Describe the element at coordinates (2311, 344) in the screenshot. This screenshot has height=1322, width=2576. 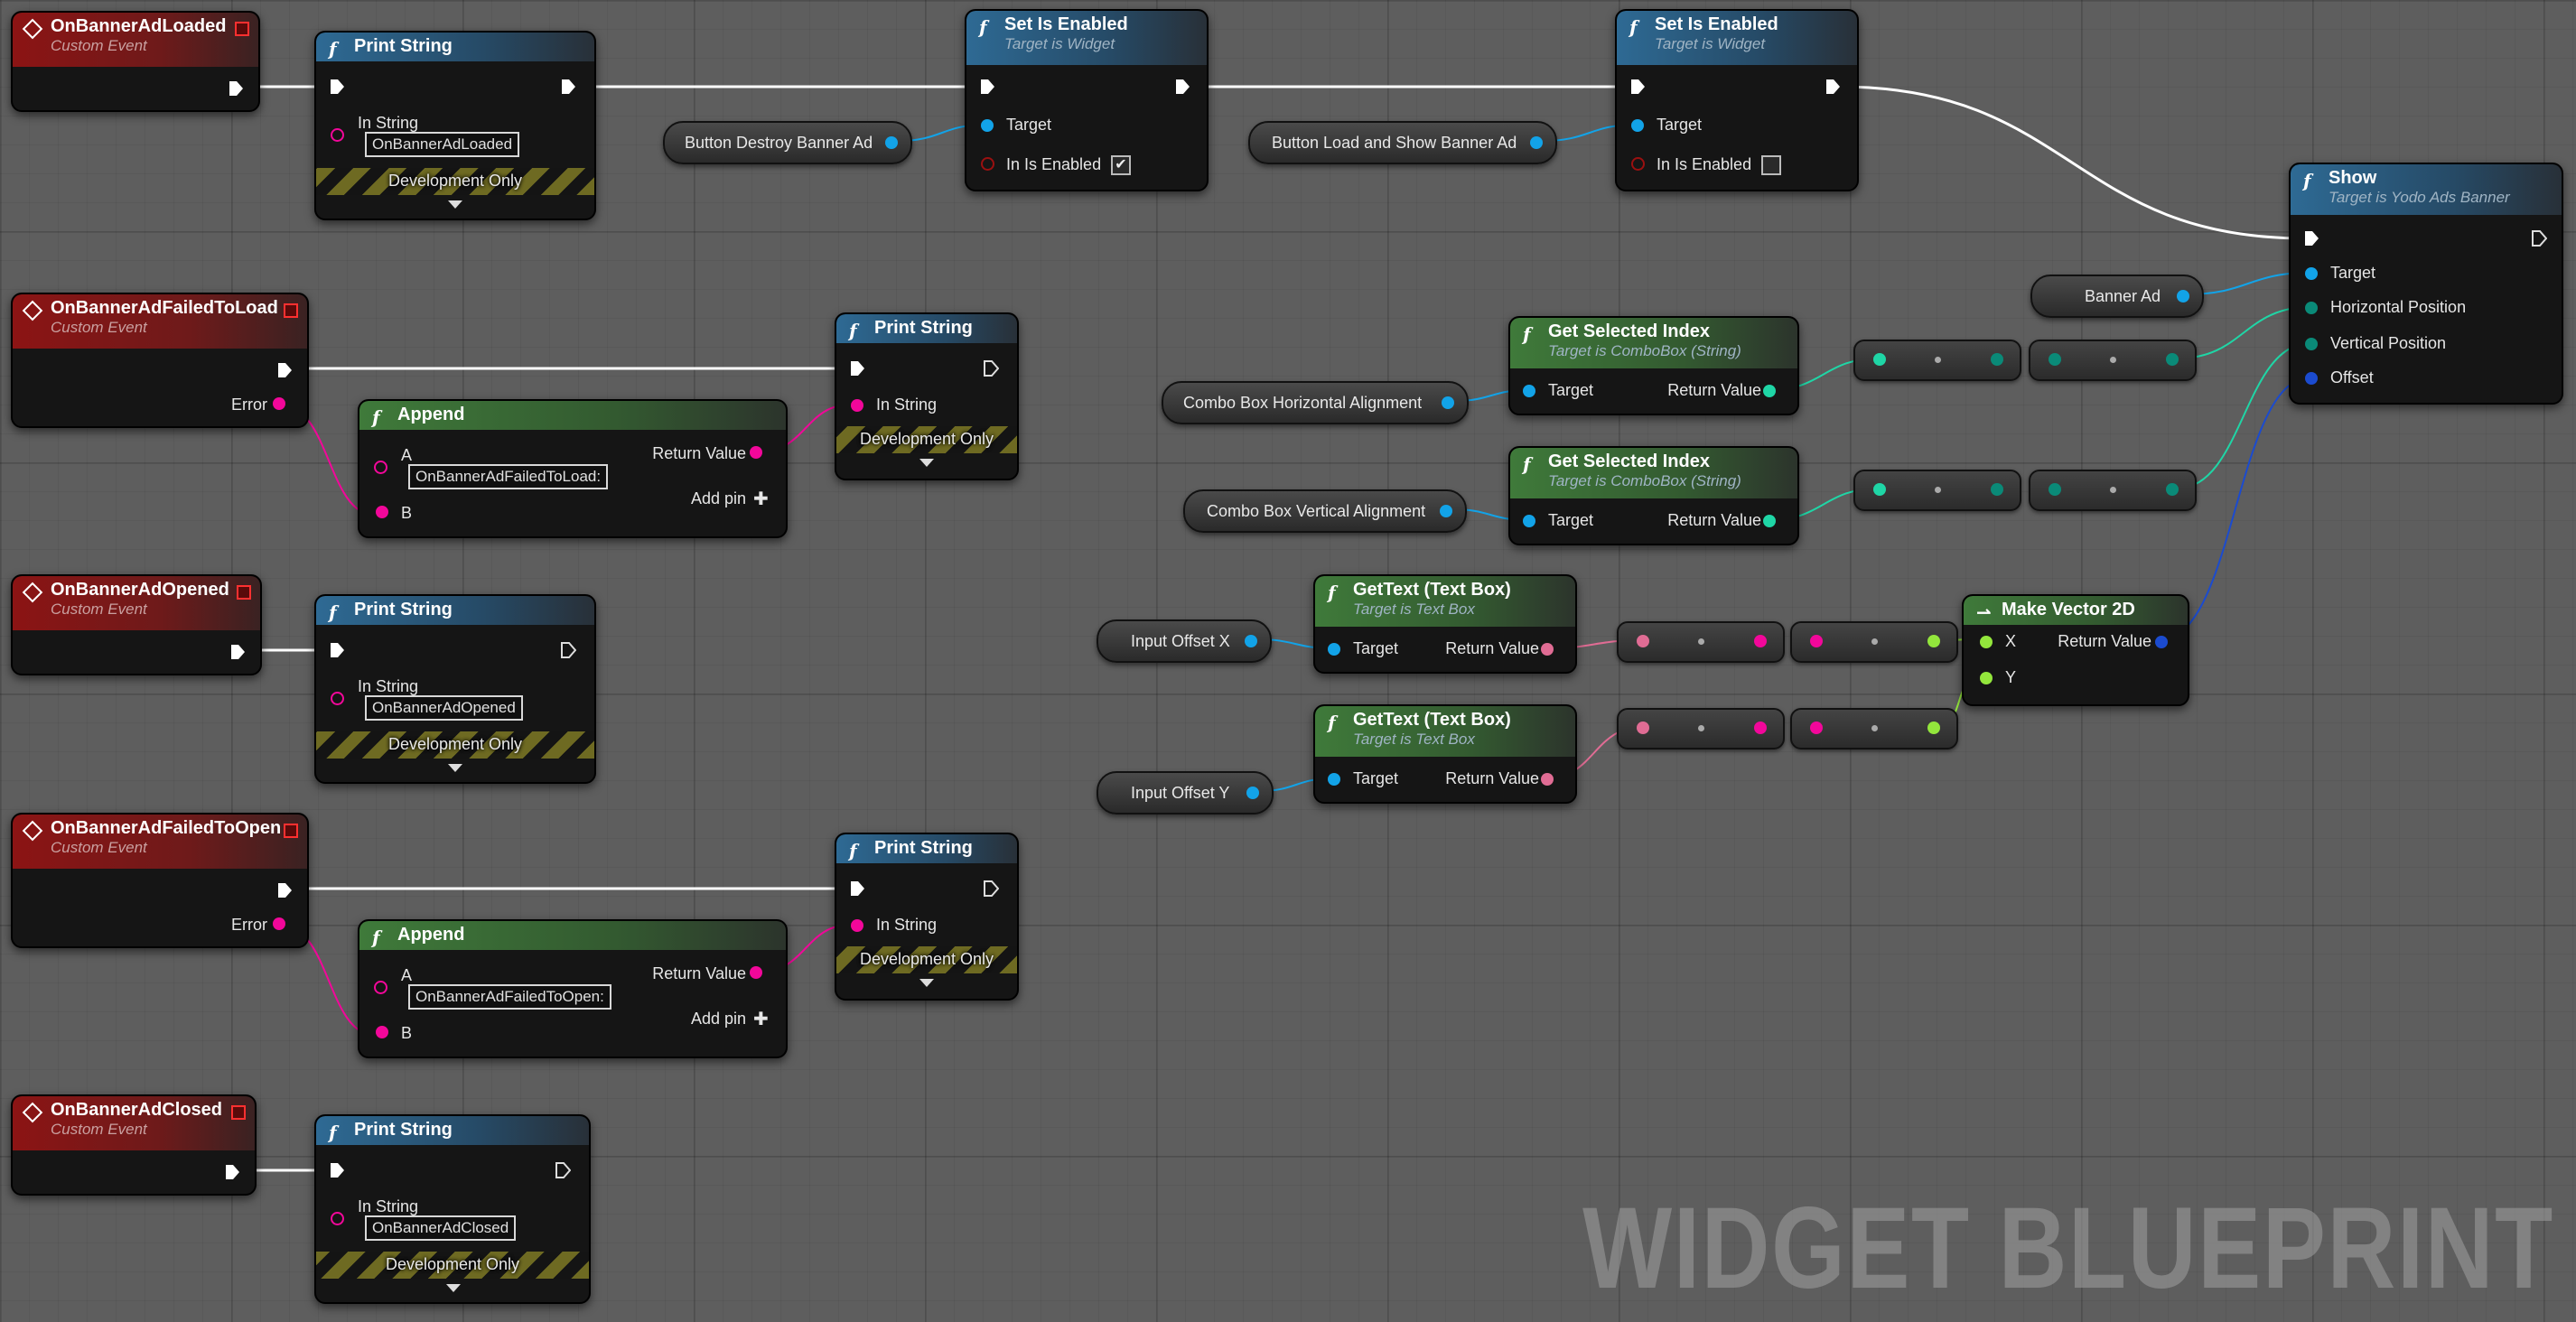
I see `vertical-position-pin` at that location.